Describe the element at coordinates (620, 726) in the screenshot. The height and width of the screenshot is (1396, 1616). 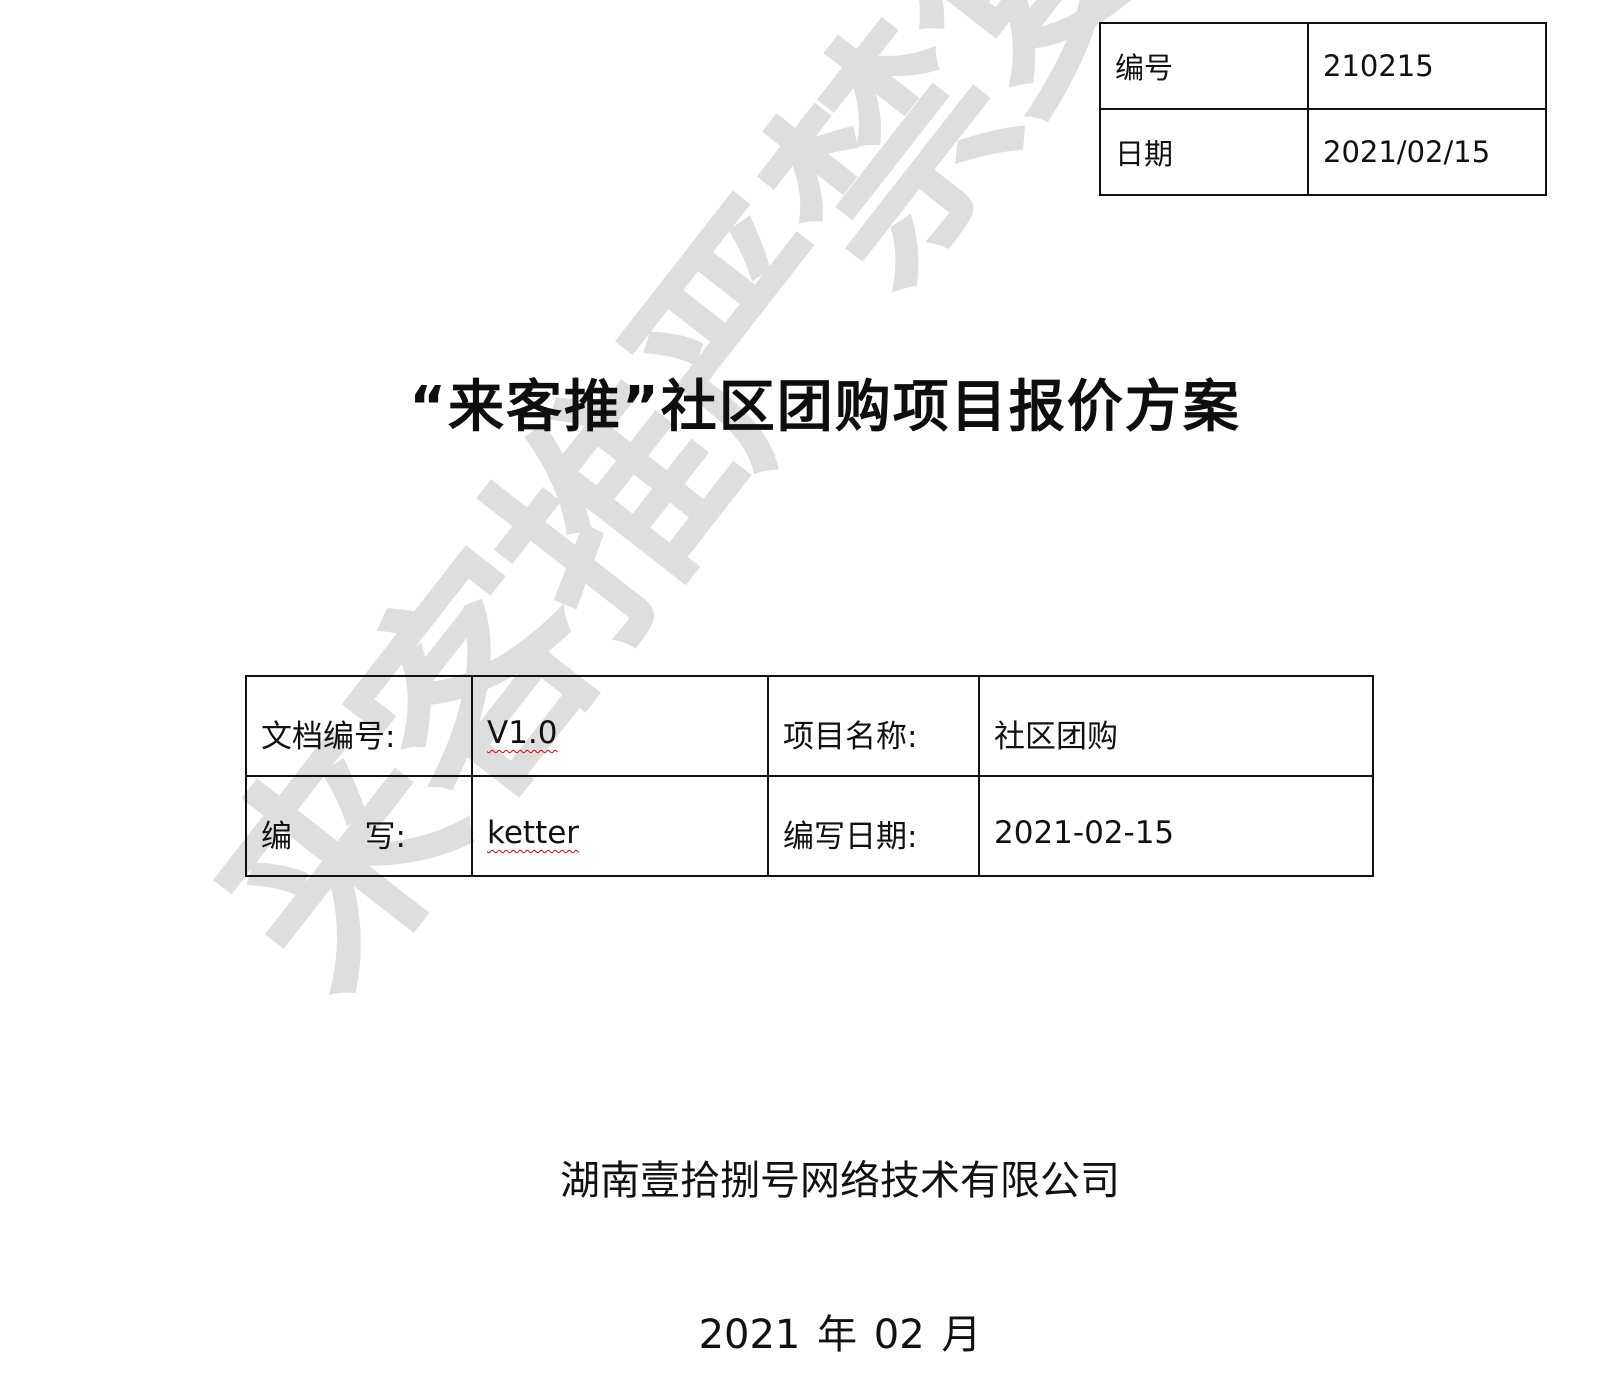
I see `doc-number-cell: V1.0` at that location.